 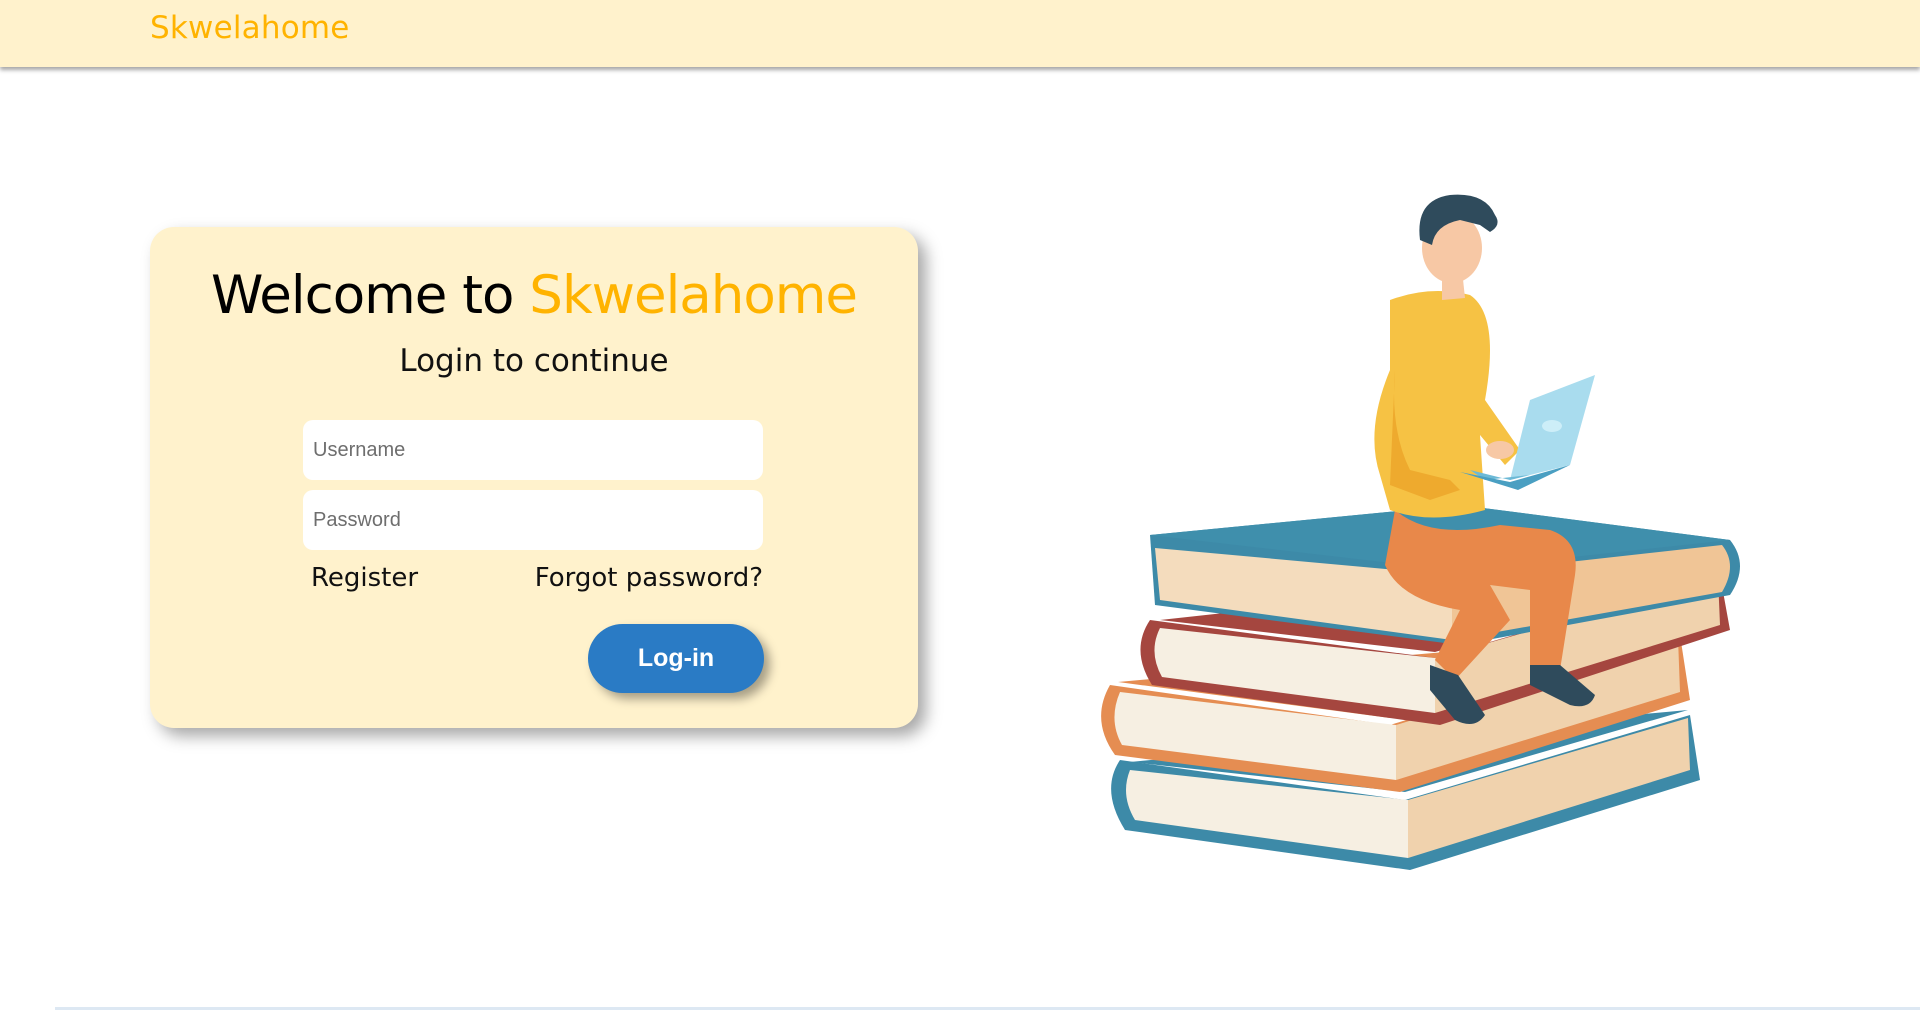 I want to click on forgot-password-link: Forgot password?, so click(x=649, y=578).